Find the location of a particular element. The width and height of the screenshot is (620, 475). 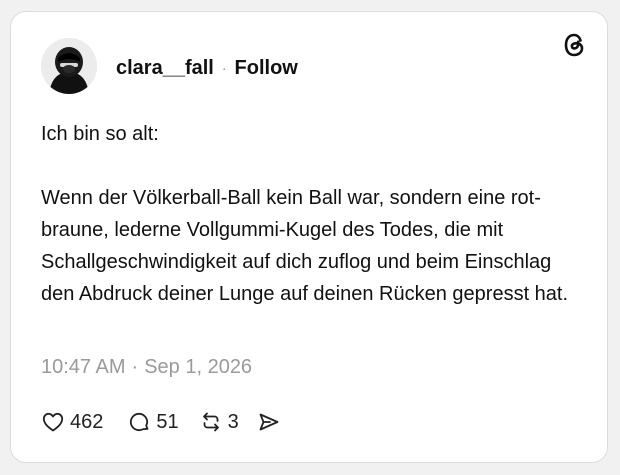

repost-count: 3 is located at coordinates (233, 421).